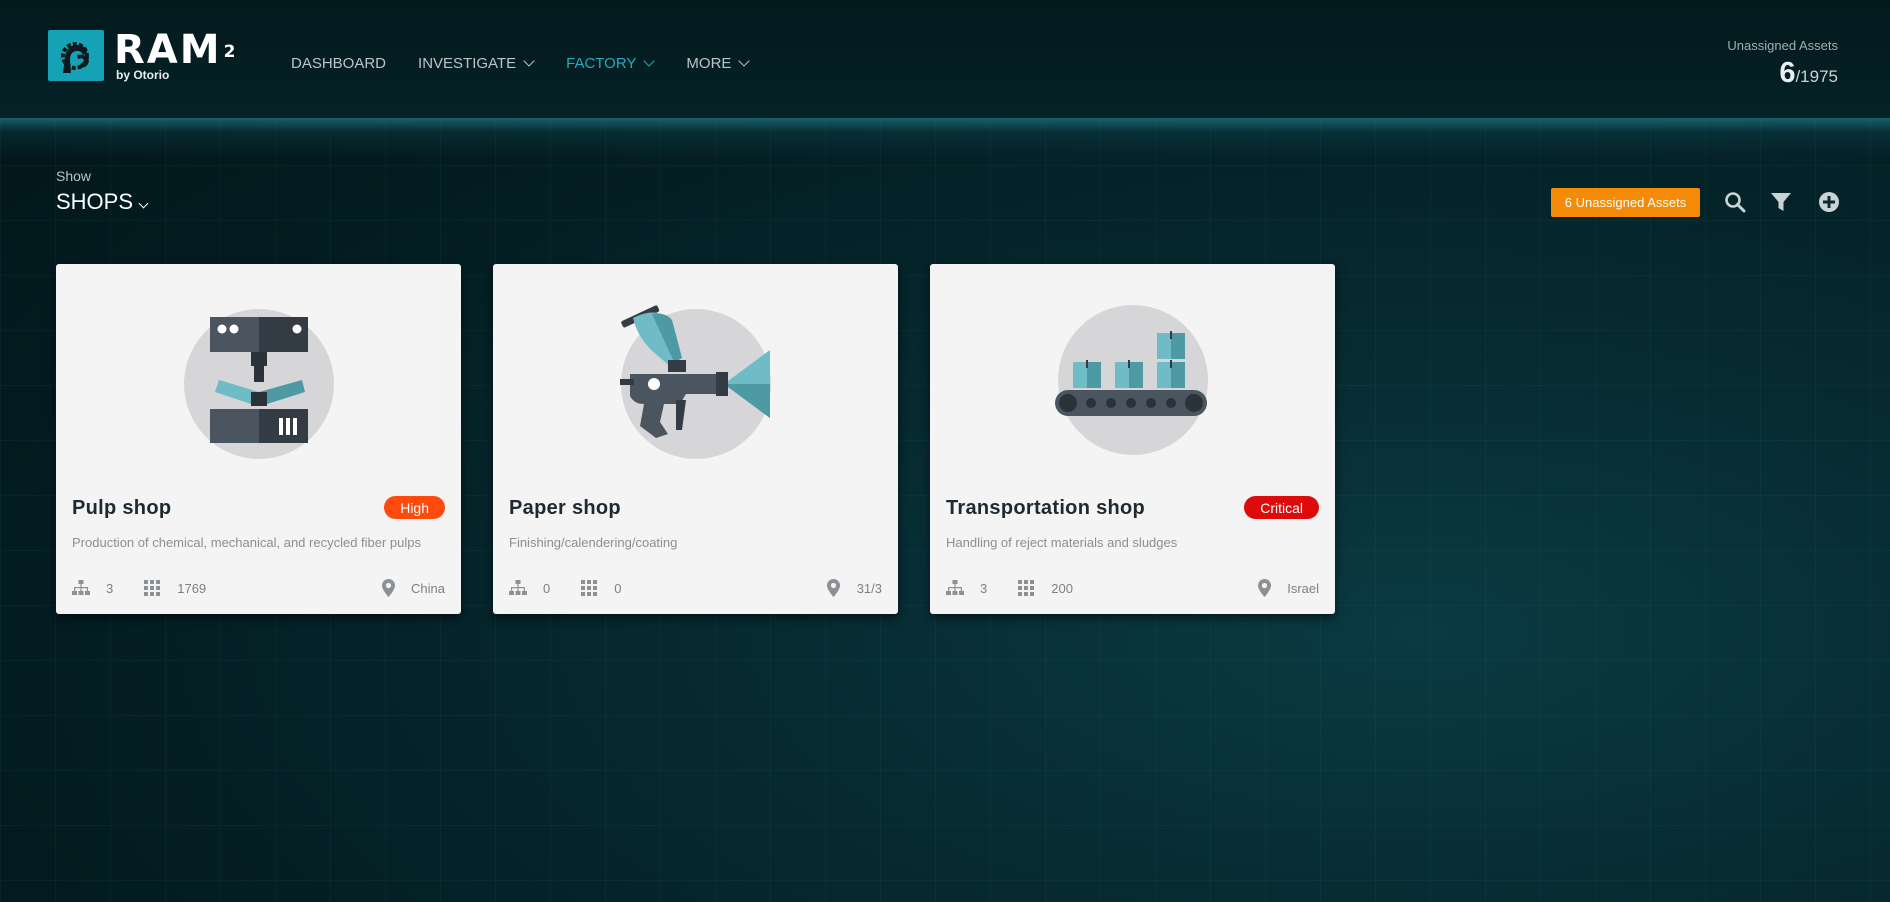 This screenshot has width=1890, height=902. Describe the element at coordinates (695, 588) in the screenshot. I see `shop-meta: 0 0 31/3` at that location.